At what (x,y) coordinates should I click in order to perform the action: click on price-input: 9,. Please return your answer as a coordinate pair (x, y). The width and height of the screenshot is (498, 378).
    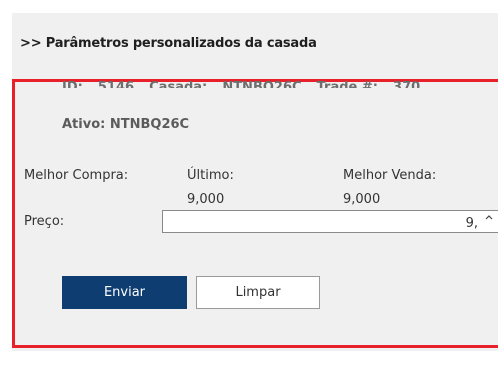
    Looking at the image, I should click on (330, 221).